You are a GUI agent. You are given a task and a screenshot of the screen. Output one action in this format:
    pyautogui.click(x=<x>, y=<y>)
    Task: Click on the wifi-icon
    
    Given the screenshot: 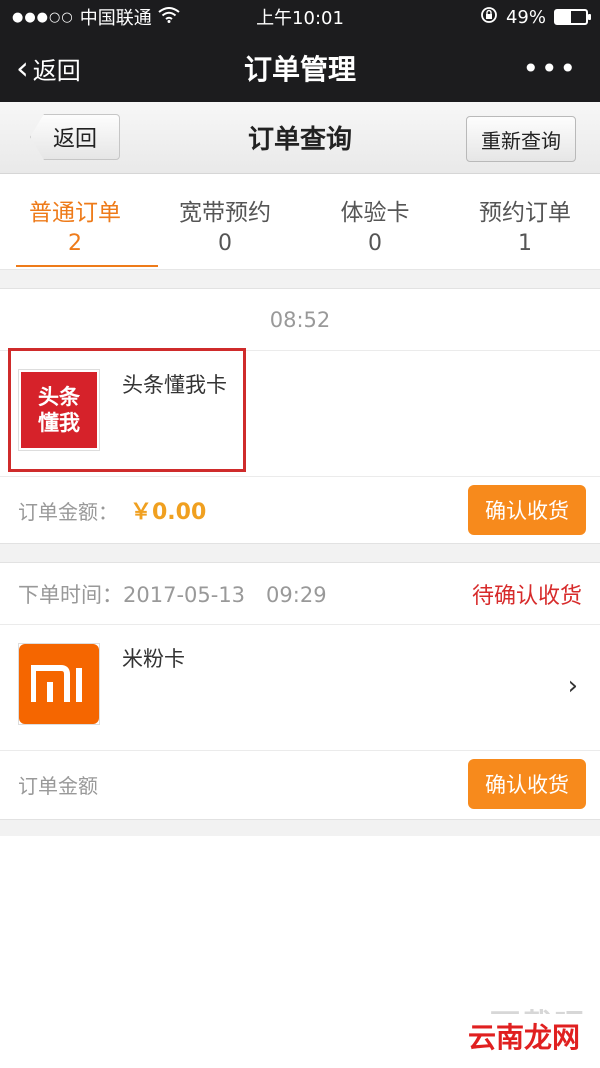 What is the action you would take?
    pyautogui.click(x=169, y=17)
    